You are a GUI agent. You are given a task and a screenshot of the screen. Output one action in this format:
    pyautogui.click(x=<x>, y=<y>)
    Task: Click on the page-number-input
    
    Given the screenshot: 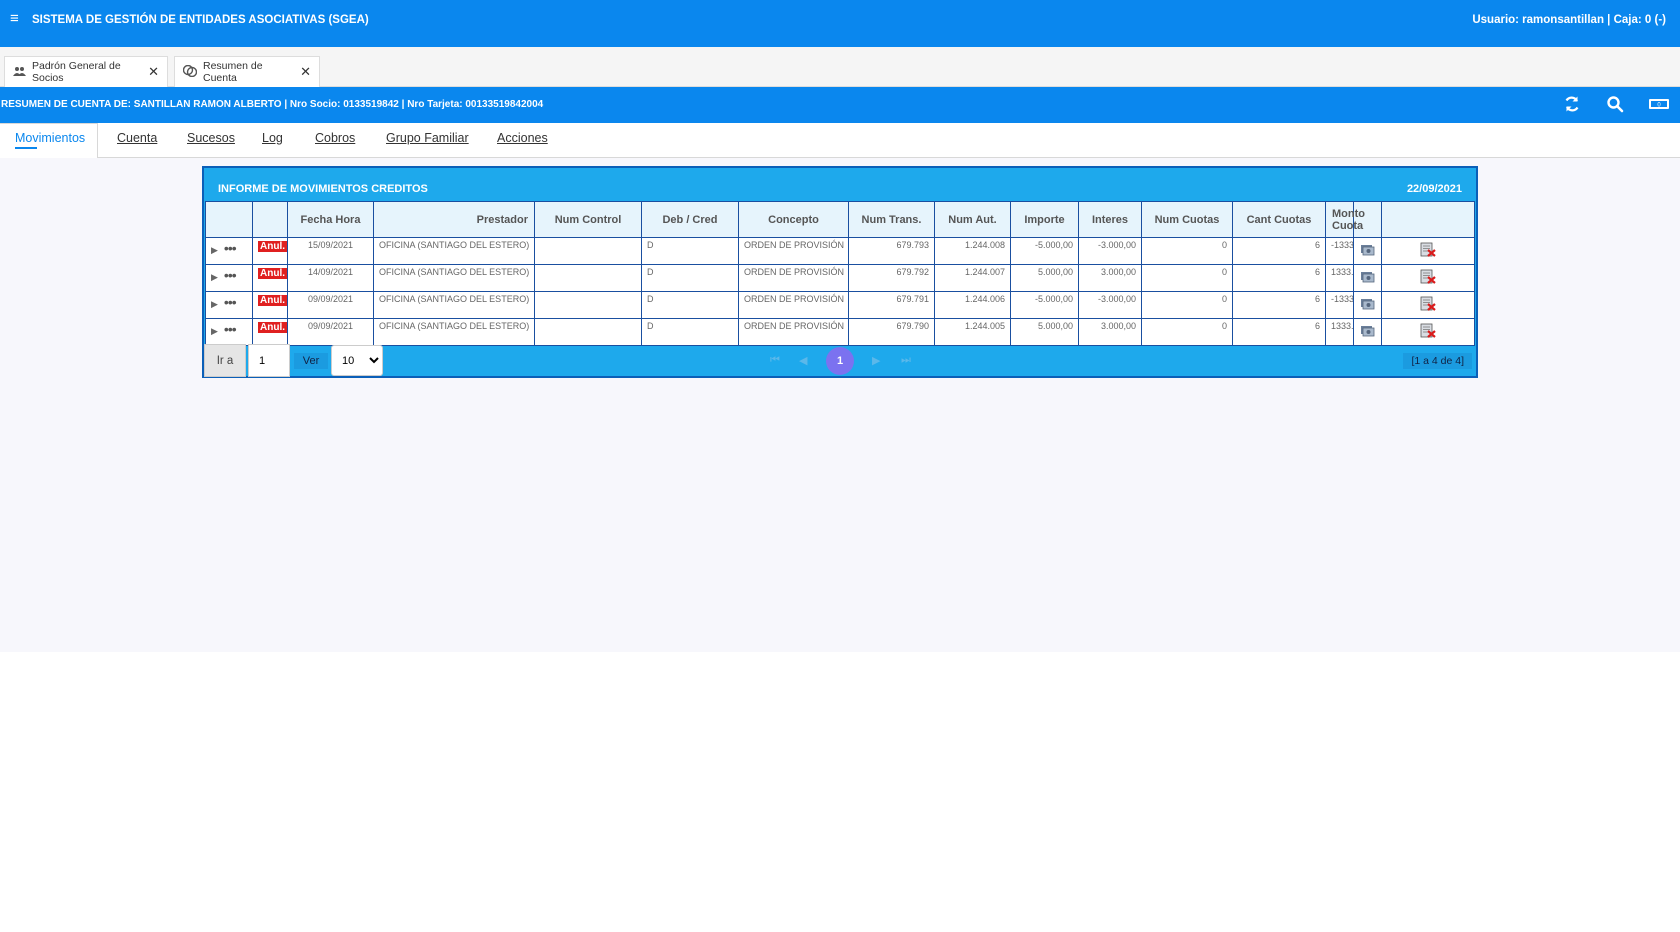 What is the action you would take?
    pyautogui.click(x=269, y=360)
    